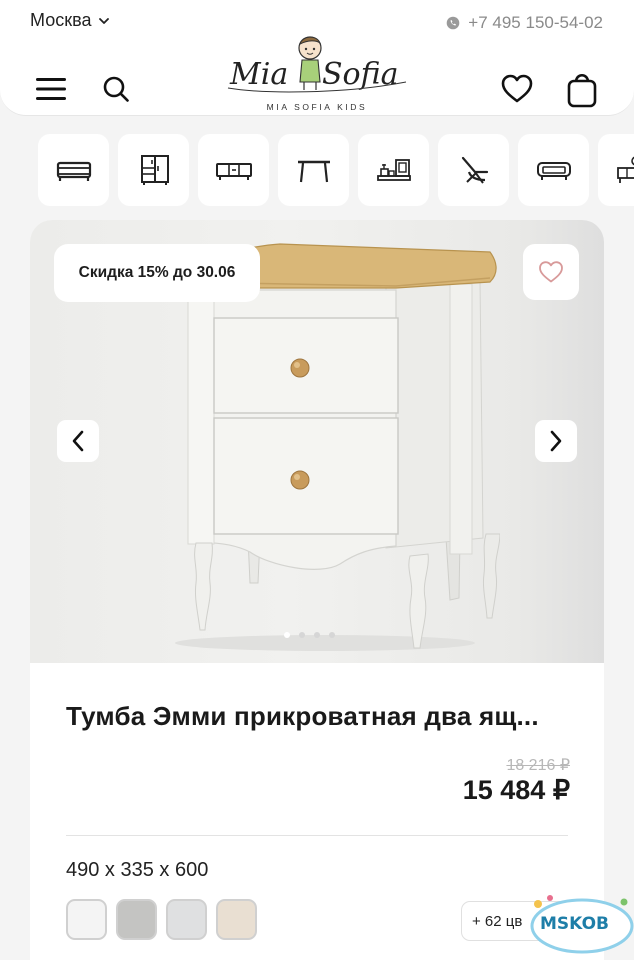 This screenshot has width=634, height=960. I want to click on category-chairs, so click(473, 170).